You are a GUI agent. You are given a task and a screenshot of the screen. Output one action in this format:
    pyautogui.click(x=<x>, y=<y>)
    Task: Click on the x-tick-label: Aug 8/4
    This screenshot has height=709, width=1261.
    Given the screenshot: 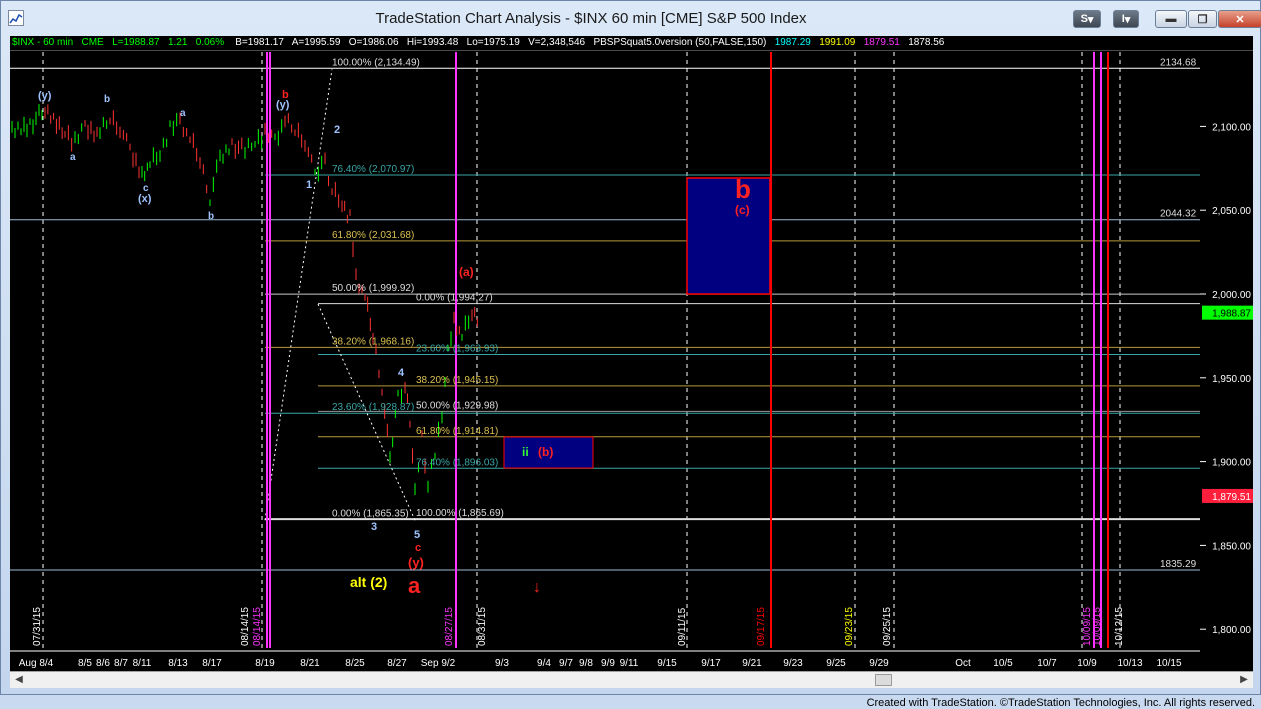 What is the action you would take?
    pyautogui.click(x=36, y=663)
    